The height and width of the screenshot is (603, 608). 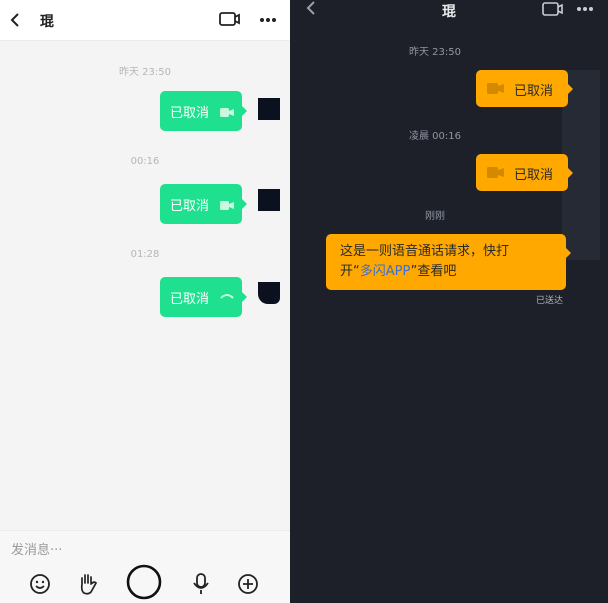 I want to click on wave-hand-icon, so click(x=88, y=586).